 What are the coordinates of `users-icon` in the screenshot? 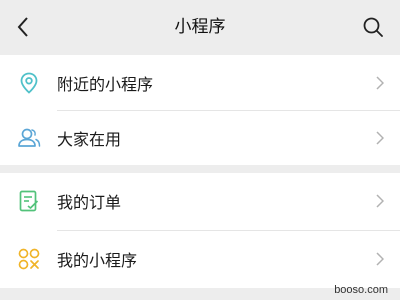 It's located at (29, 138).